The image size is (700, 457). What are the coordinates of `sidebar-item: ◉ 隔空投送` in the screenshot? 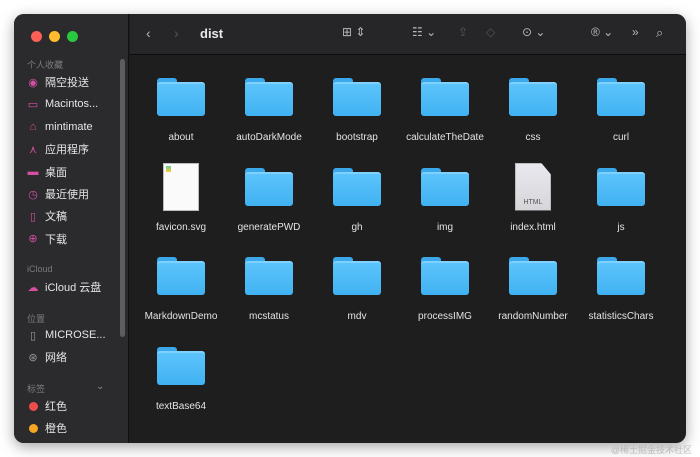 It's located at (58, 82).